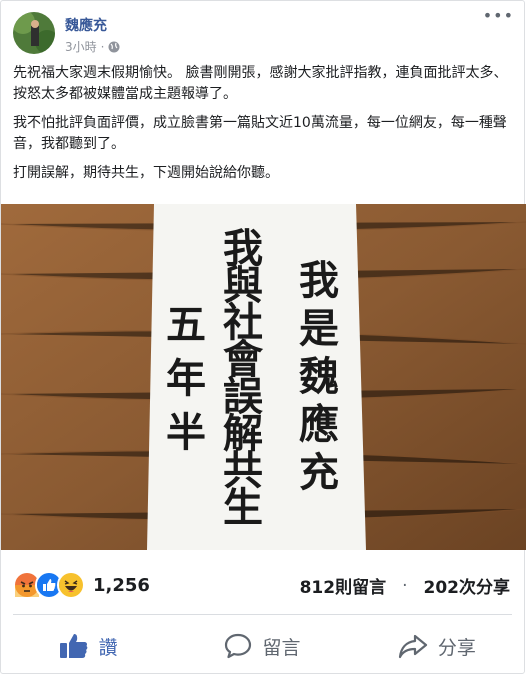  Describe the element at coordinates (319, 472) in the screenshot. I see `calligraphy-character: 充` at that location.